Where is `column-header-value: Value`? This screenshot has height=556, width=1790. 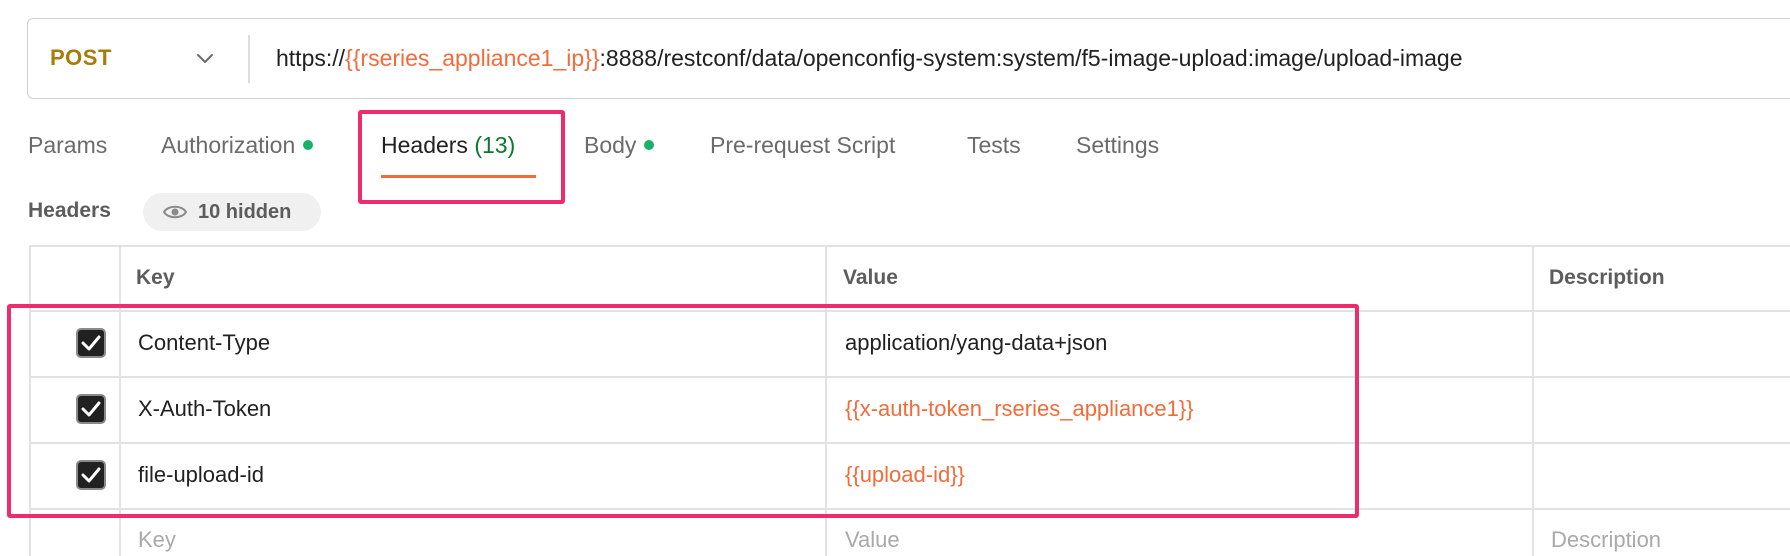 column-header-value: Value is located at coordinates (870, 277).